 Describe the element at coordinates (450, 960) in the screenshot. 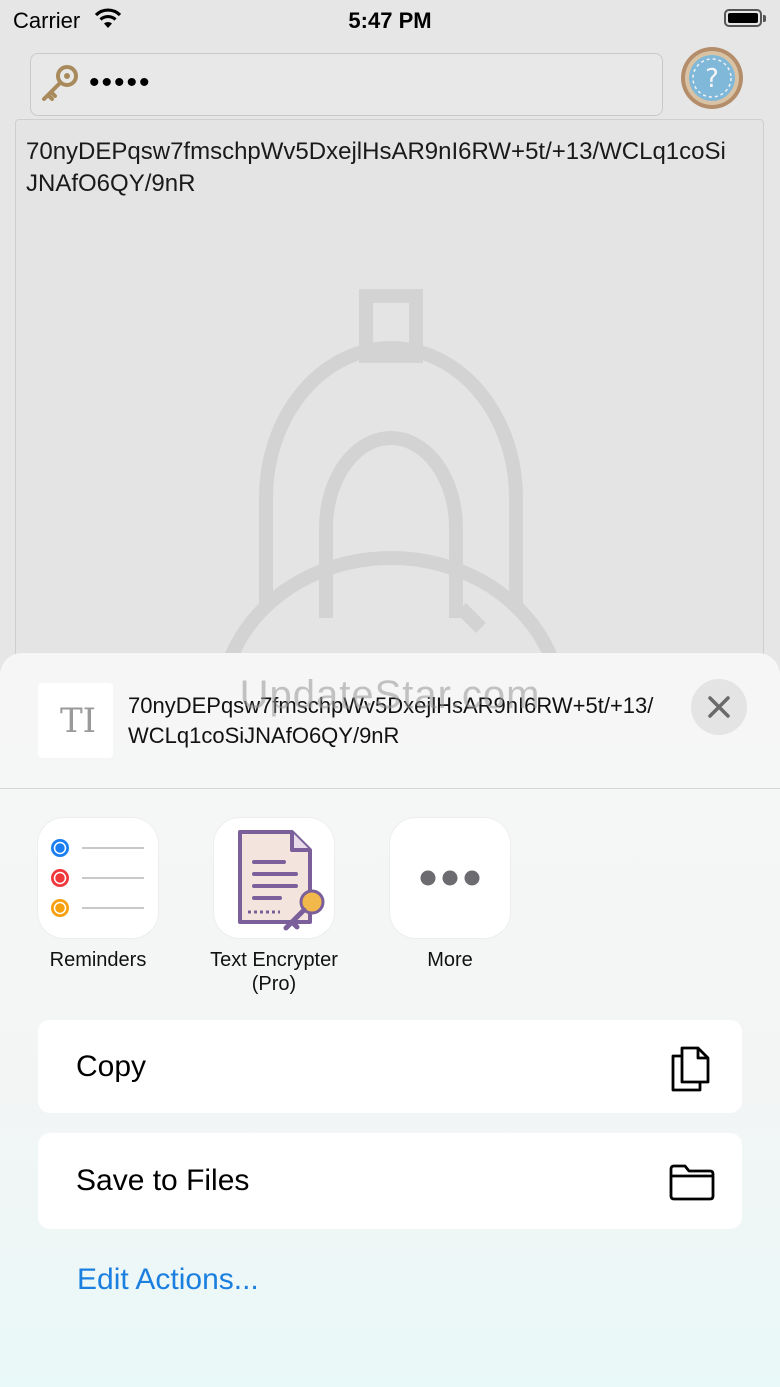

I see `app-label: More` at that location.